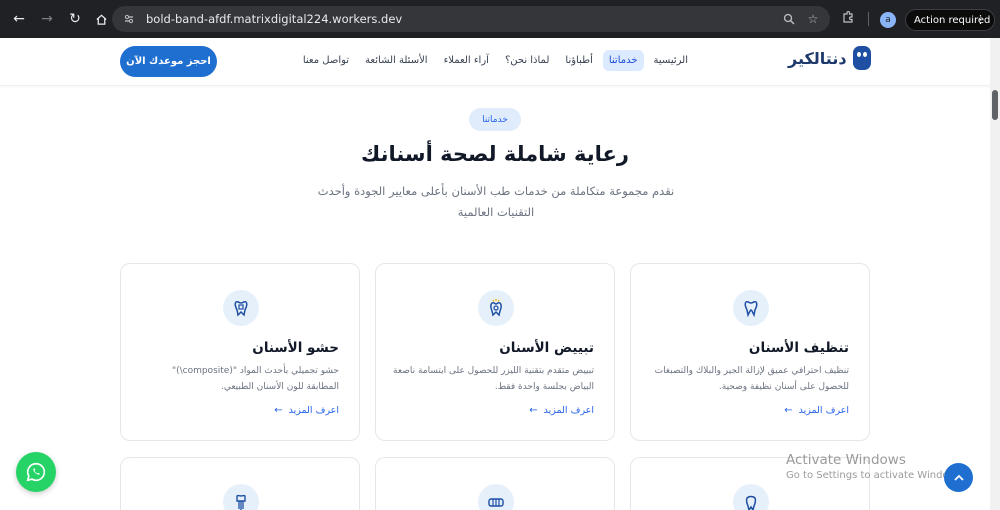 This screenshot has width=1000, height=510. What do you see at coordinates (496, 497) in the screenshot?
I see `braces-icon` at bounding box center [496, 497].